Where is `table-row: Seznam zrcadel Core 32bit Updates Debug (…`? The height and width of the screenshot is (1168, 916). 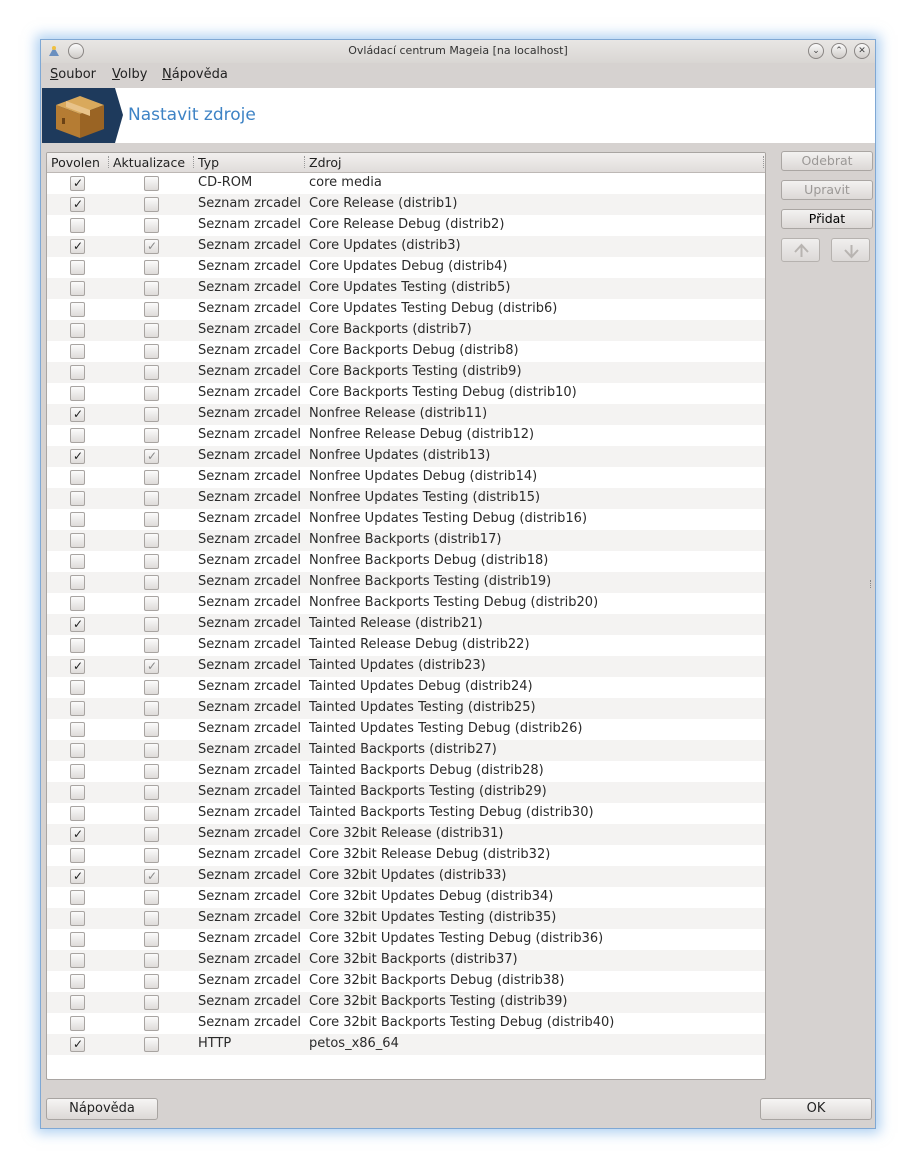 table-row: Seznam zrcadel Core 32bit Updates Debug (… is located at coordinates (406, 897).